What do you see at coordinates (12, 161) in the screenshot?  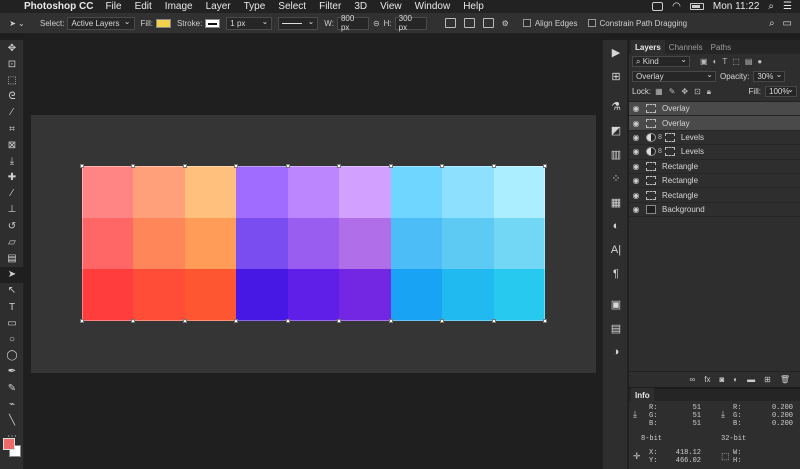 I see `eyedropper-tool-icon: ⤓` at bounding box center [12, 161].